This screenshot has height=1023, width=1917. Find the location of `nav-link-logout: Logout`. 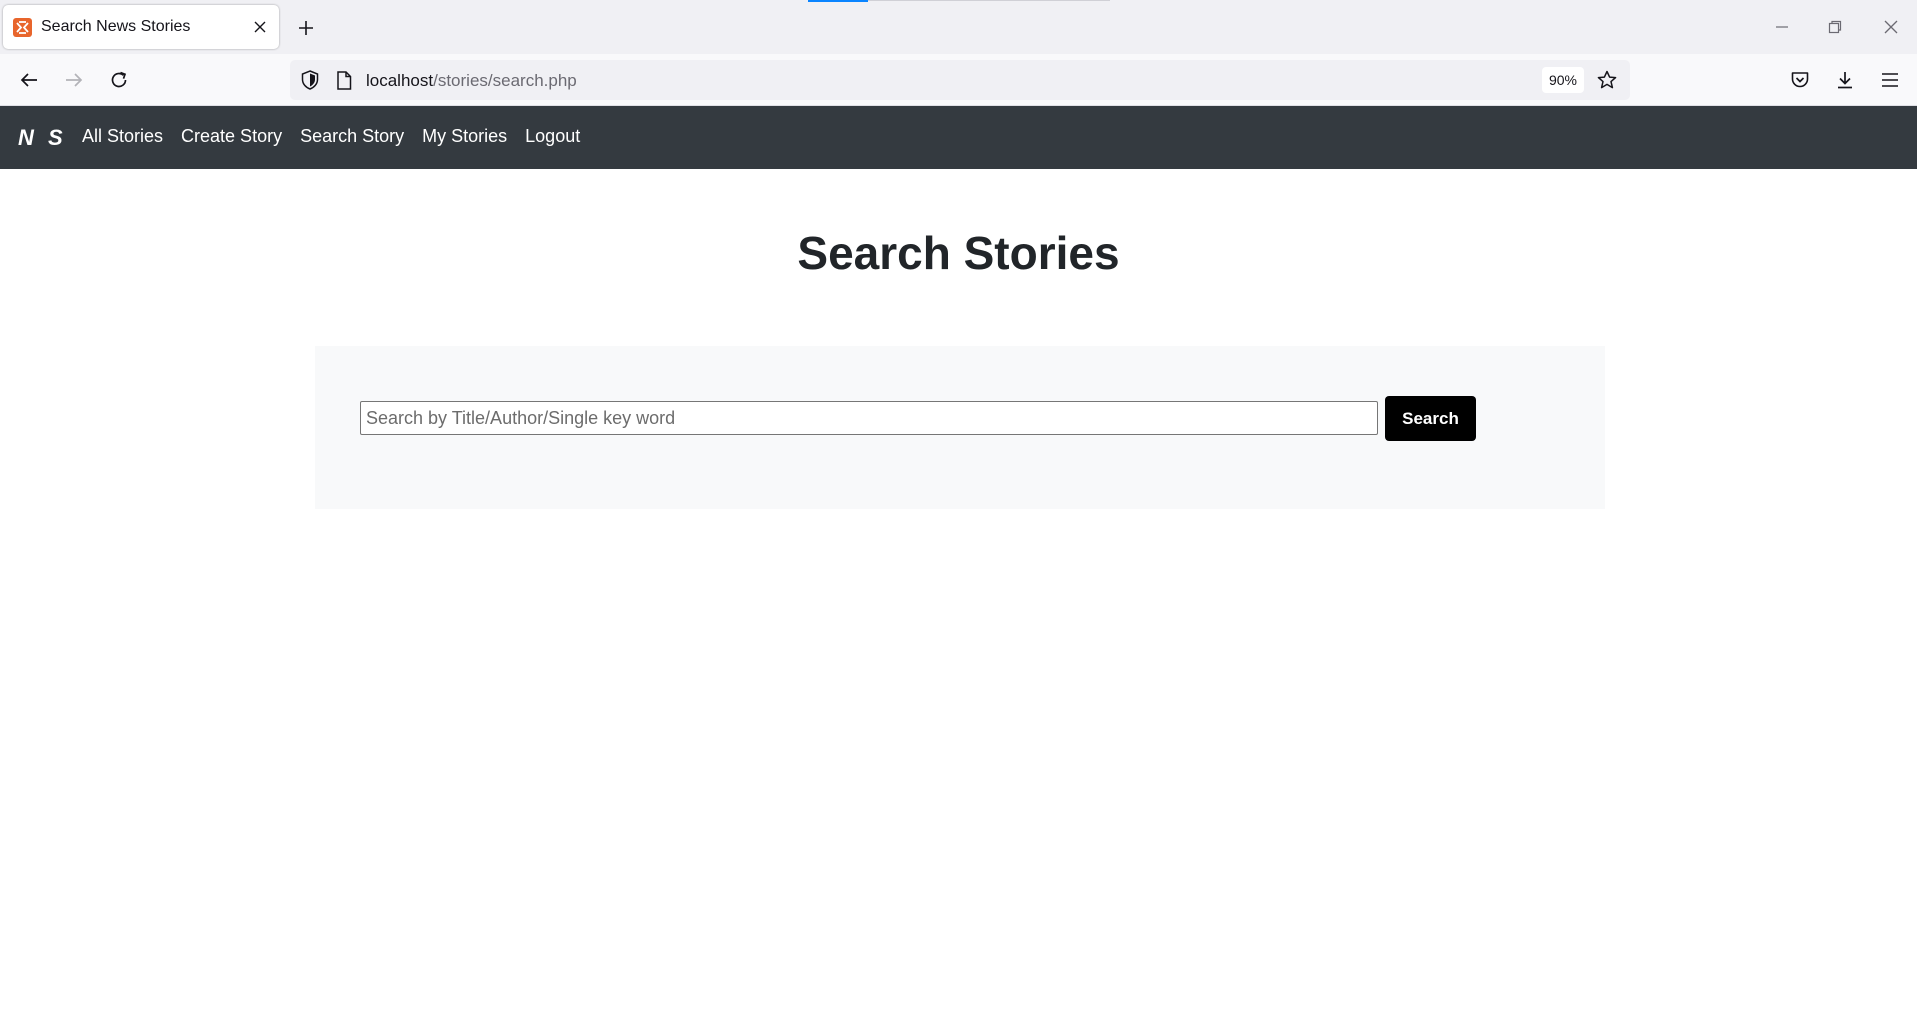

nav-link-logout: Logout is located at coordinates (552, 136).